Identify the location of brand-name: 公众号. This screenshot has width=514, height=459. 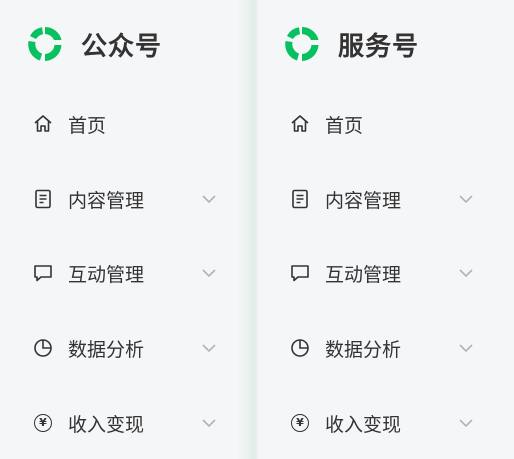
(122, 46).